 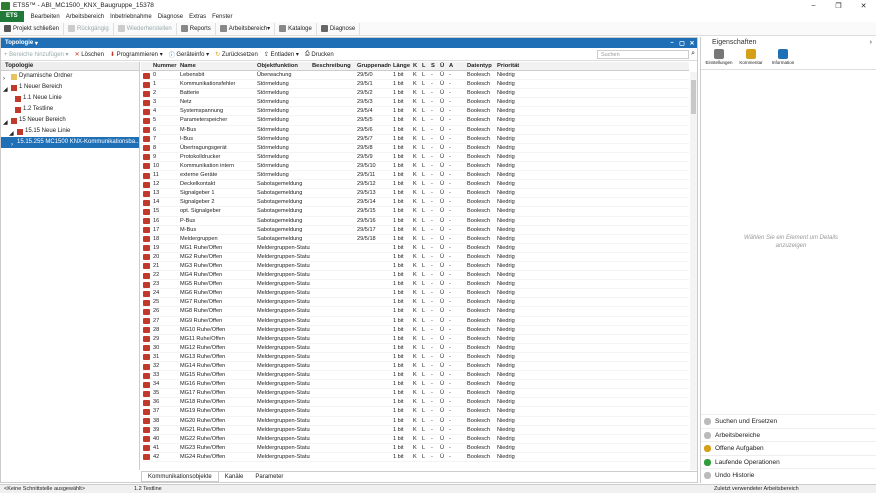 What do you see at coordinates (643, 54) in the screenshot?
I see `search-input: Suchen` at bounding box center [643, 54].